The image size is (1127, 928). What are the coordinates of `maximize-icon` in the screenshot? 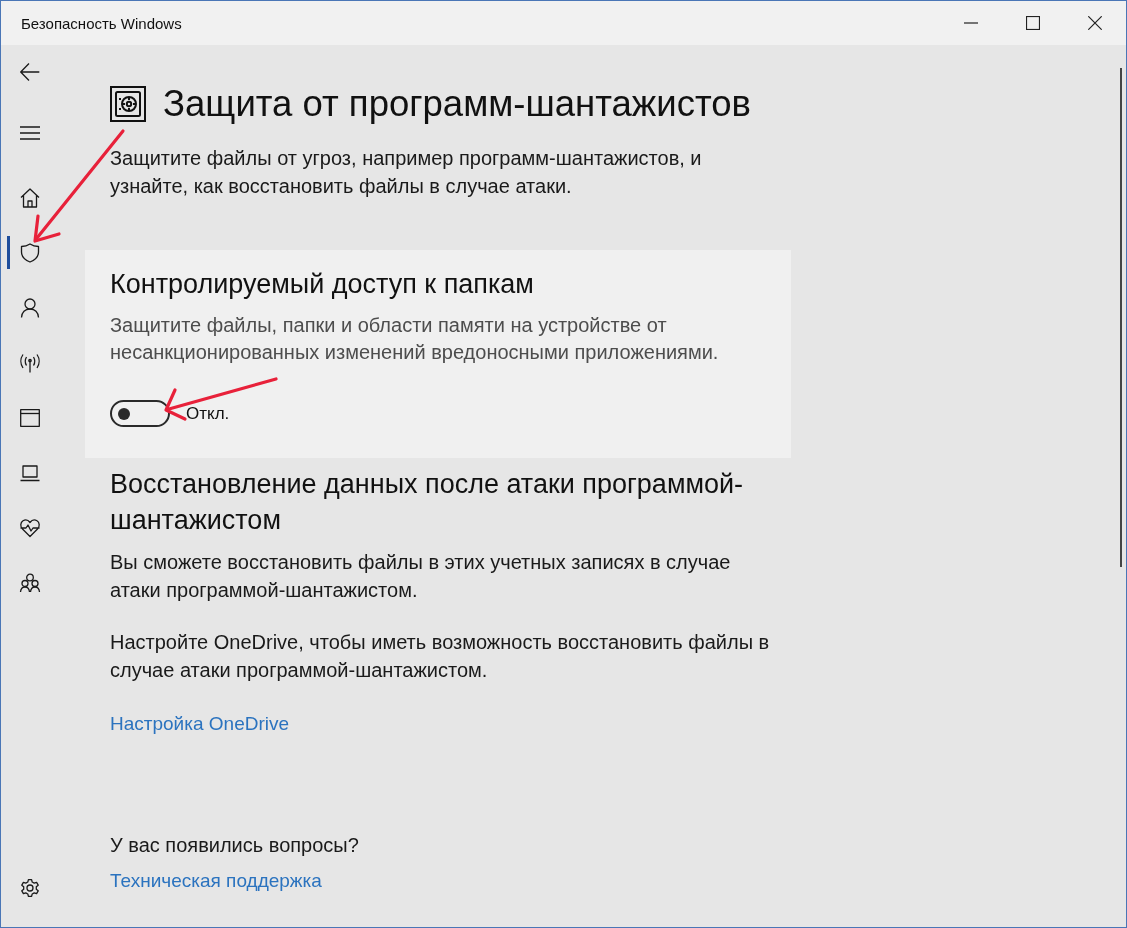 It's located at (1033, 23).